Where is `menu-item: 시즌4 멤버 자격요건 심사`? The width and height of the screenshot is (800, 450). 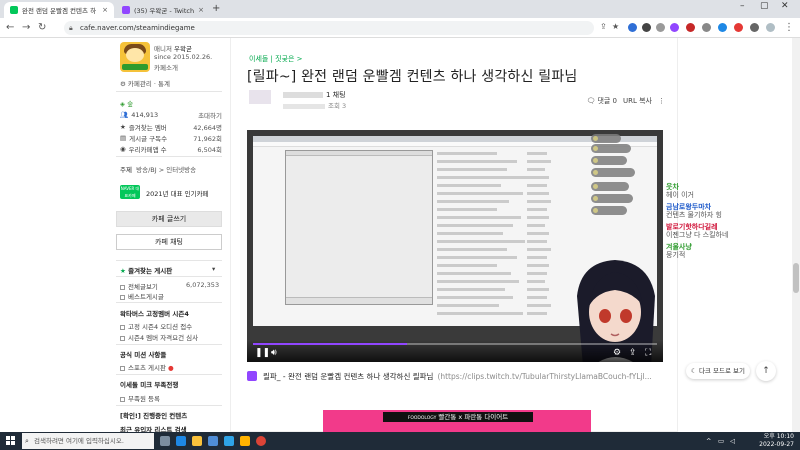 menu-item: 시즌4 멤버 자격요건 심사 is located at coordinates (159, 337).